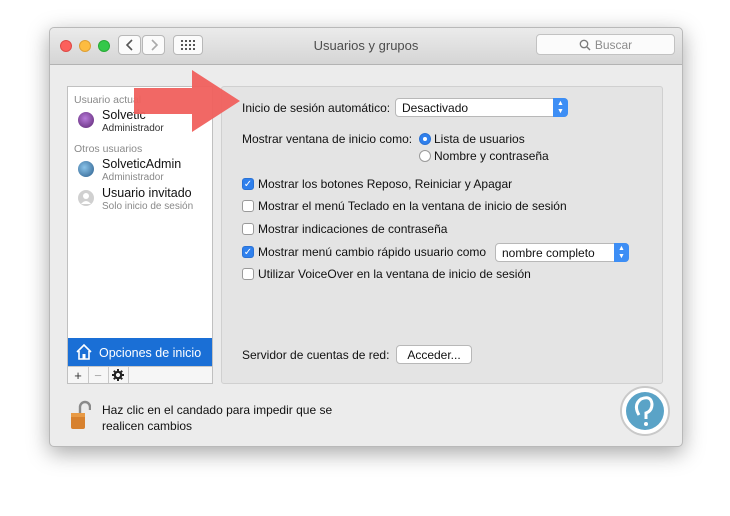 This screenshot has height=516, width=730. What do you see at coordinates (133, 177) in the screenshot?
I see `user-role: Administrador` at bounding box center [133, 177].